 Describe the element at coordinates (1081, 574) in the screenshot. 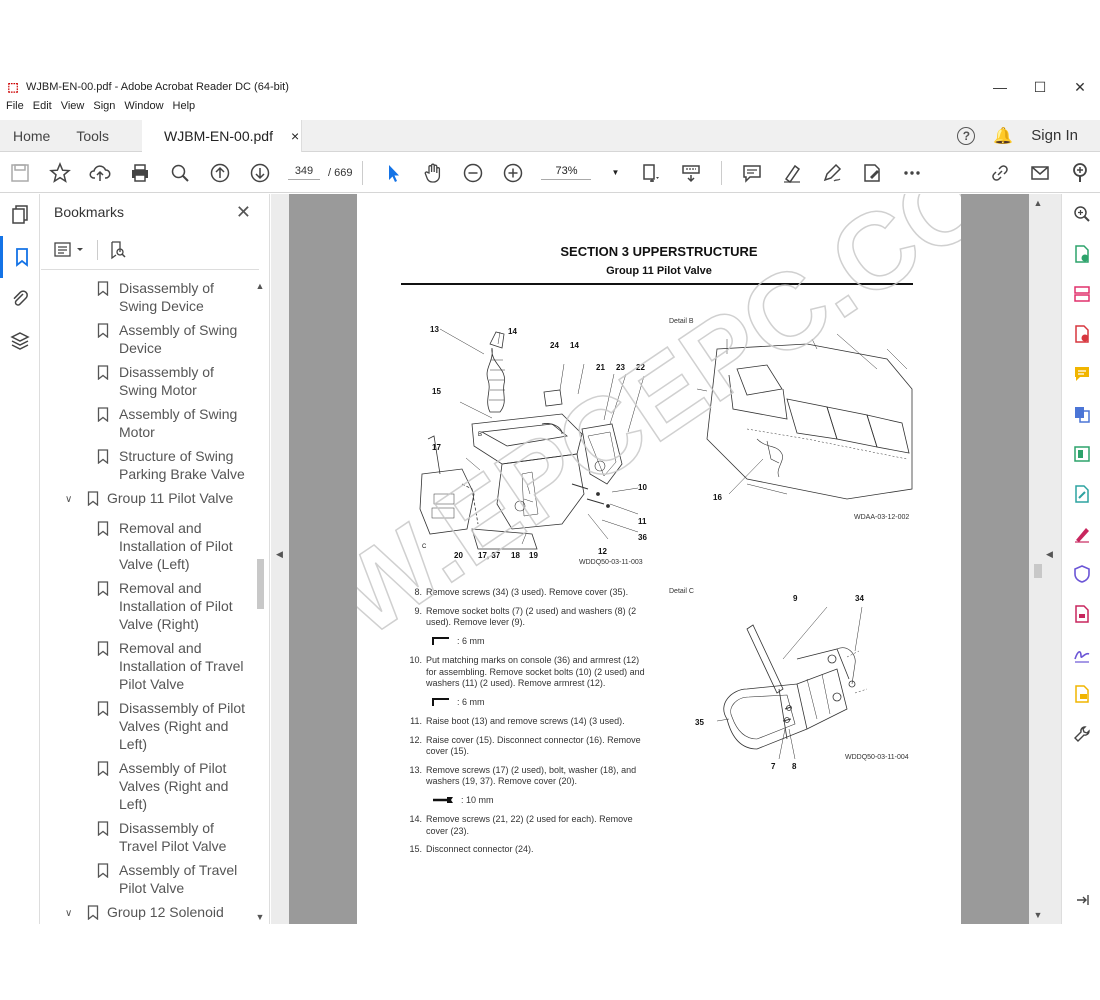

I see `protect-button` at that location.